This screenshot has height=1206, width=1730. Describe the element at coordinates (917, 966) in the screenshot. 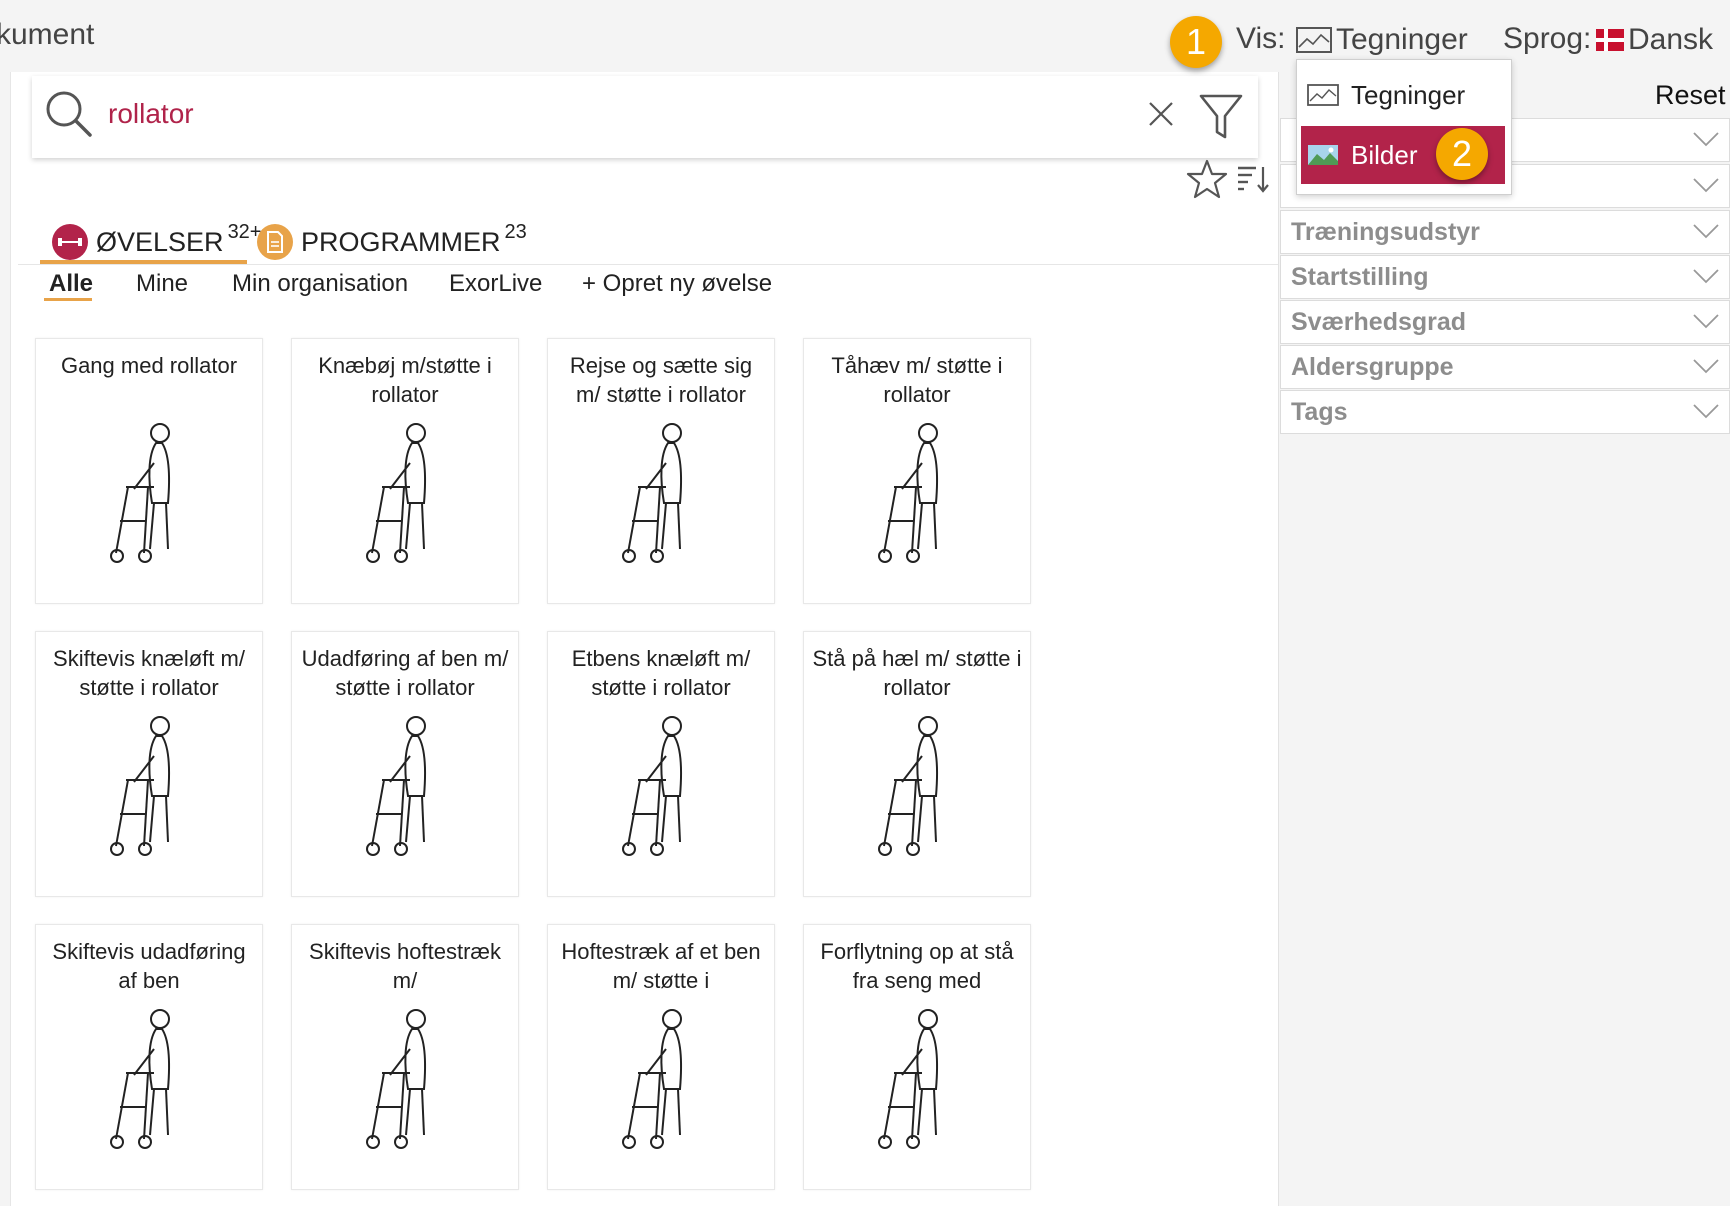

I see `exercise-card-title: Forflytning op at stå fra seng med` at that location.